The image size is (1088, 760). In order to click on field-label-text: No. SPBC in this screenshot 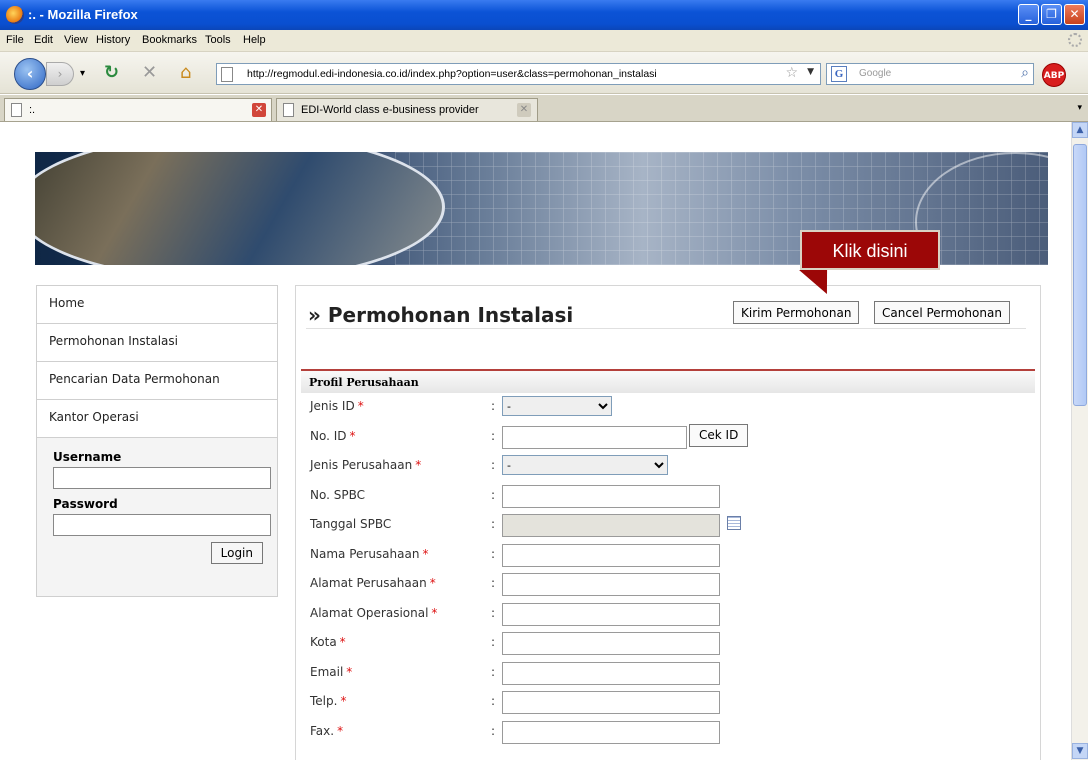, I will do `click(337, 494)`.